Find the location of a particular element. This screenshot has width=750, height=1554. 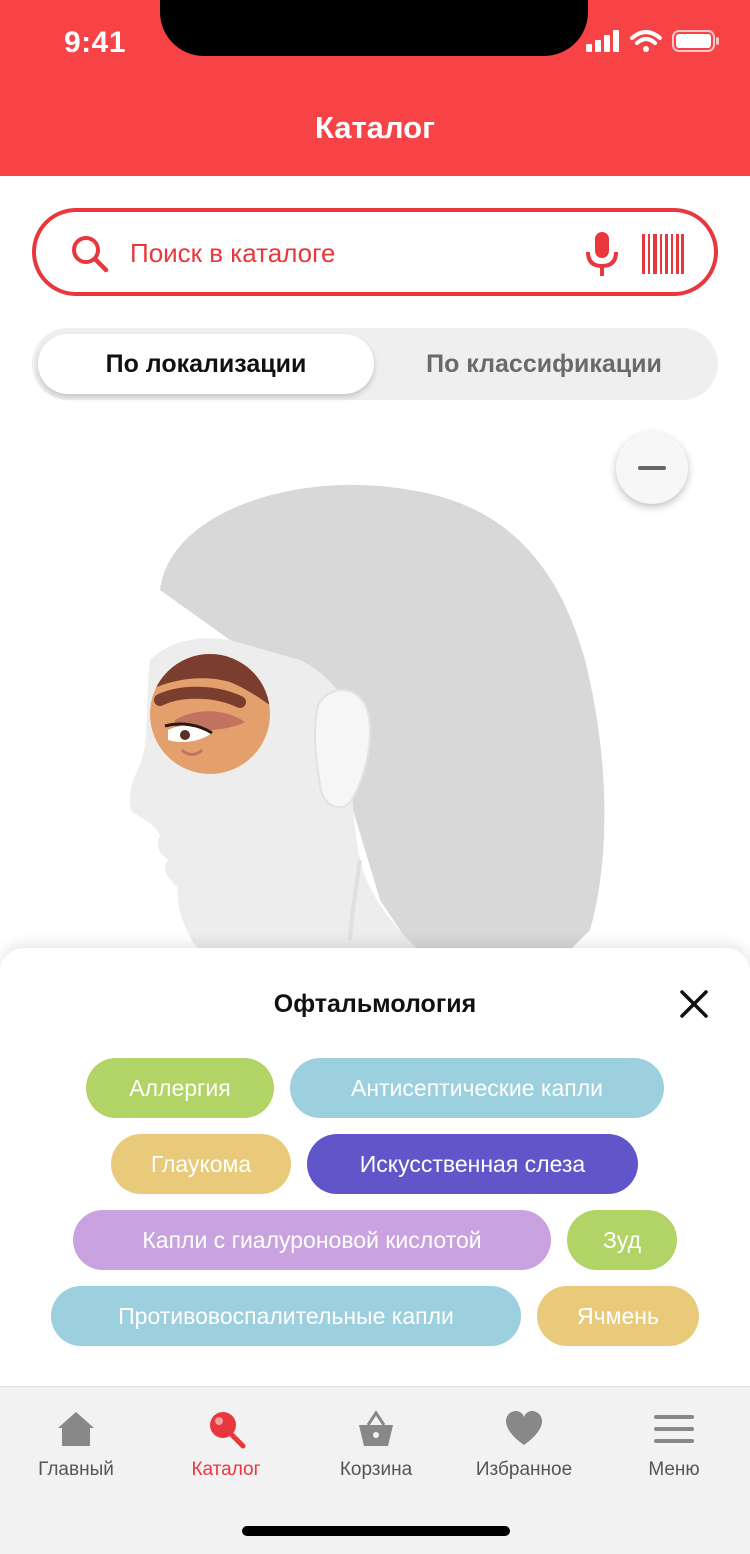

chip-antiseptic-drops: Антисептические капли is located at coordinates (477, 1088).